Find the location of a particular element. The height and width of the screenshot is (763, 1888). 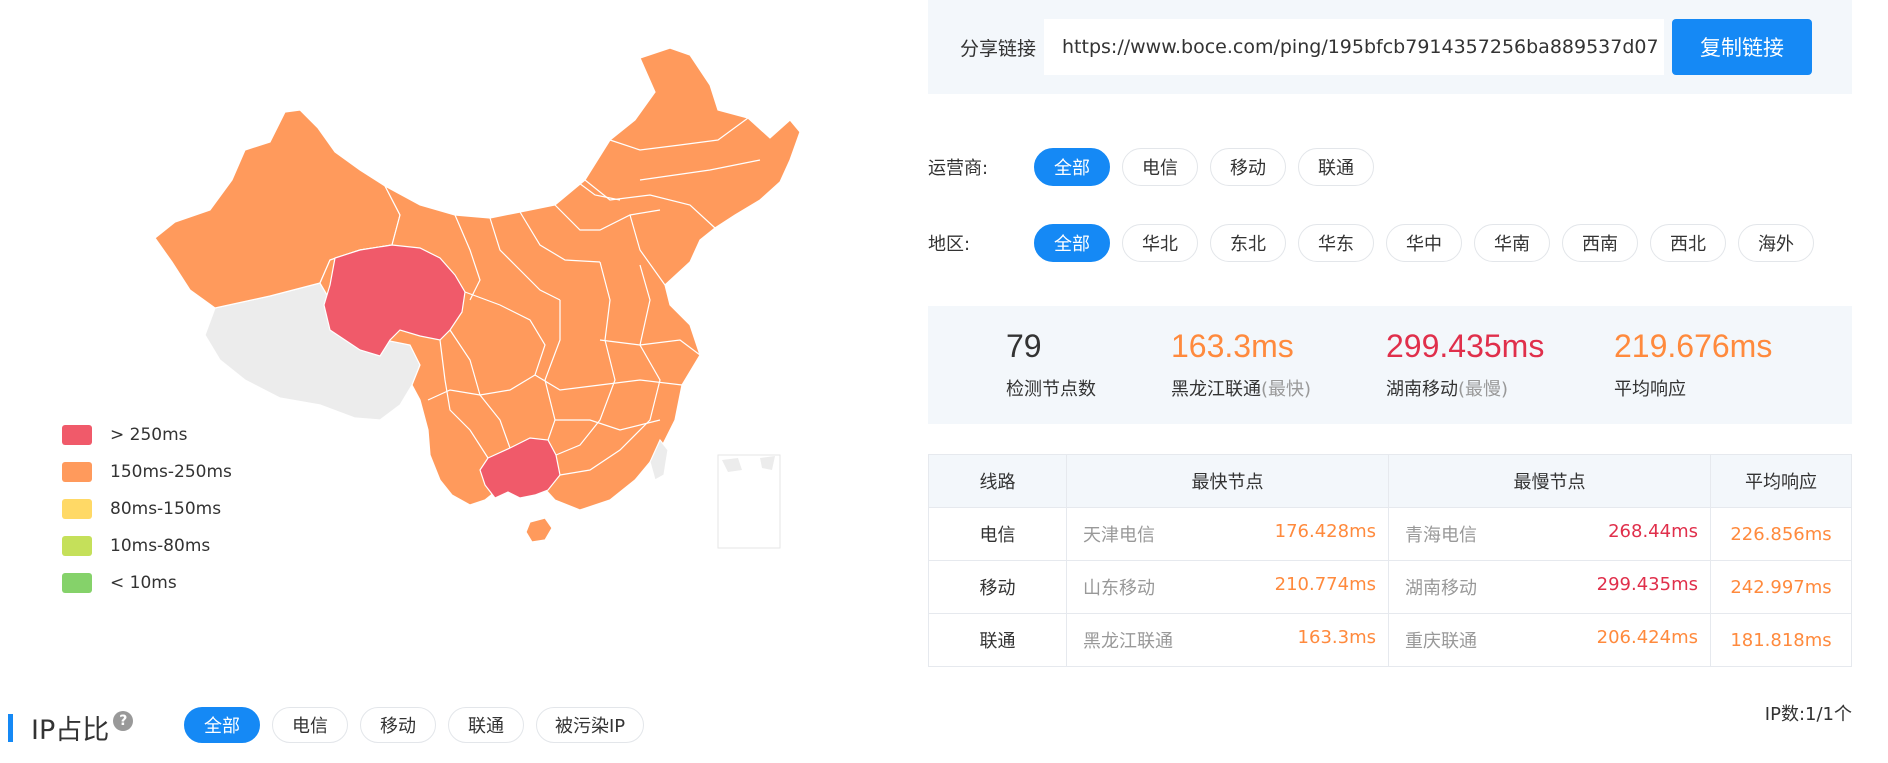

stat-slowest-note: (最慢) is located at coordinates (1483, 389).